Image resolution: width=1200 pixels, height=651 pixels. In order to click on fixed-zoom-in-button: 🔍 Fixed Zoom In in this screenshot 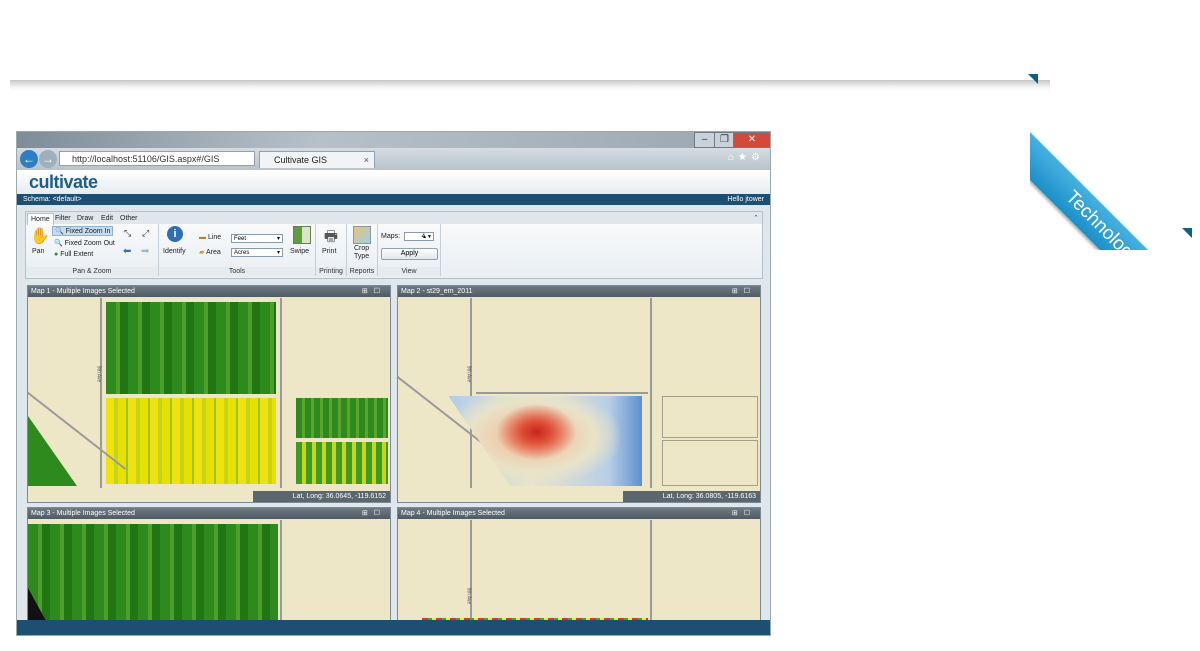, I will do `click(83, 231)`.